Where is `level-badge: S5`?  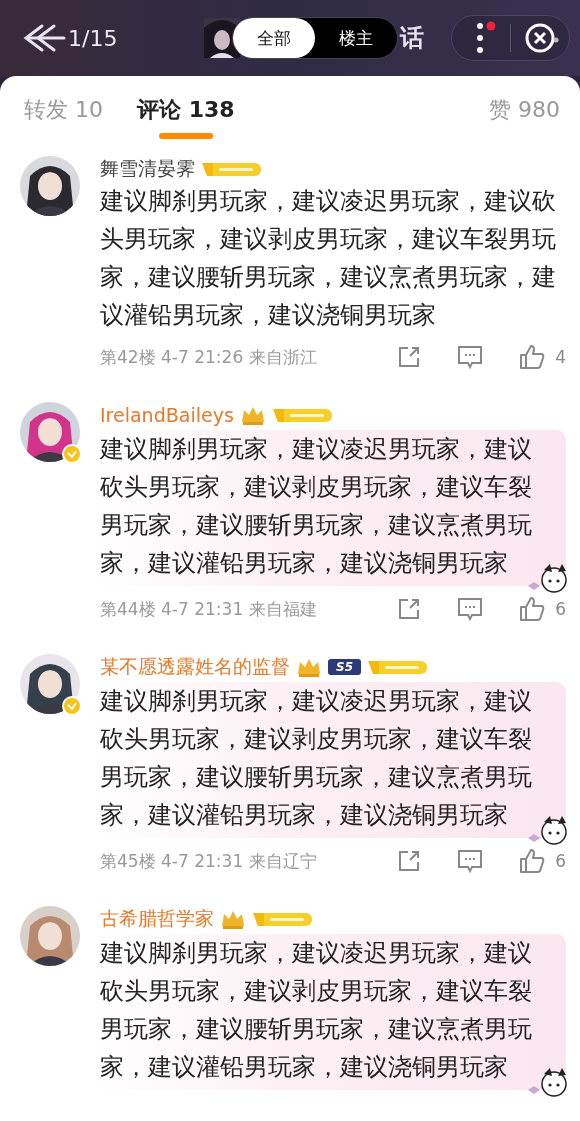 level-badge: S5 is located at coordinates (344, 667).